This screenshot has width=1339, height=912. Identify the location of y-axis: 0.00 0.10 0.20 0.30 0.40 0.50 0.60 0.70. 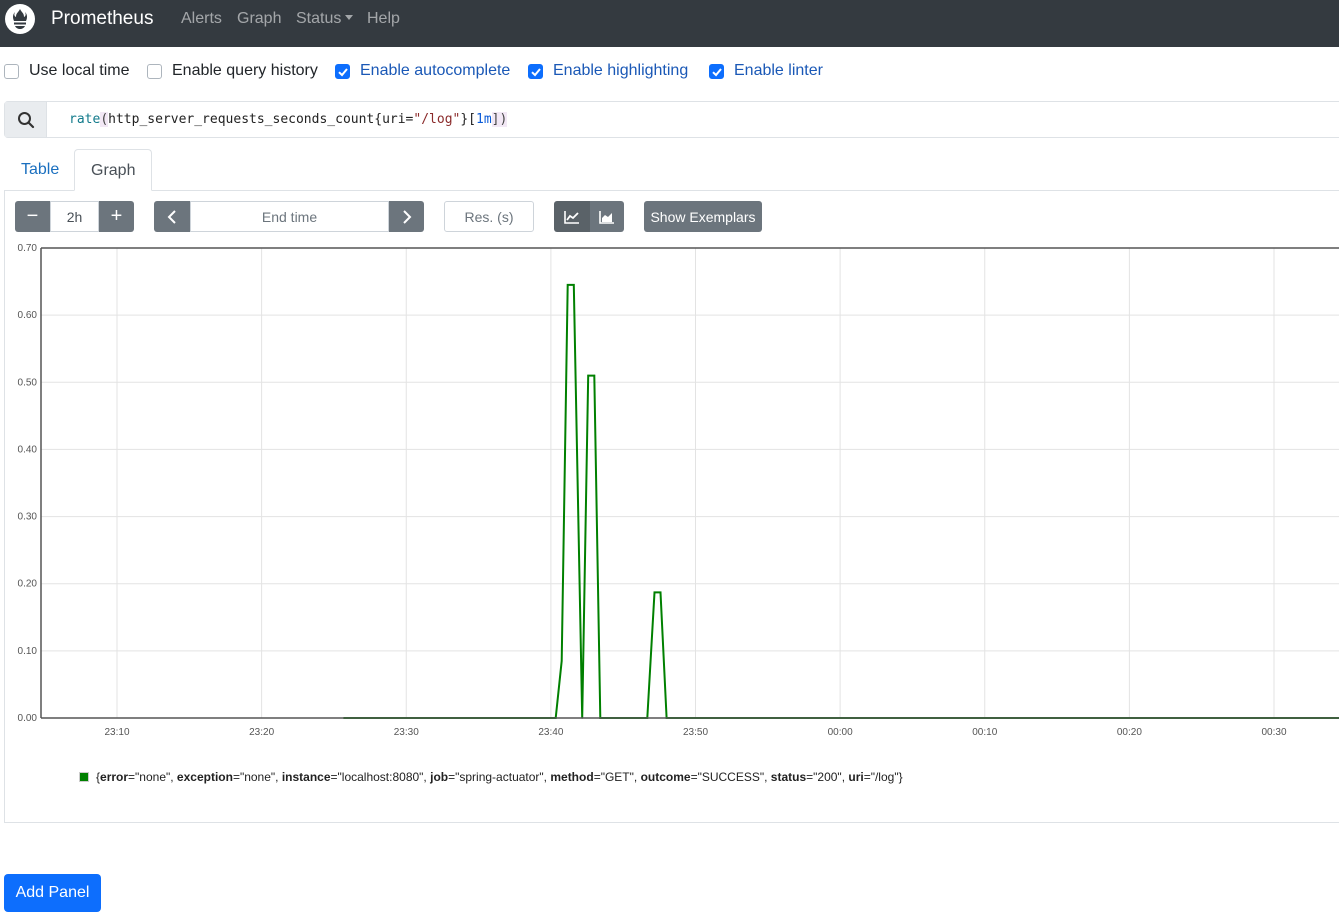
(28, 483).